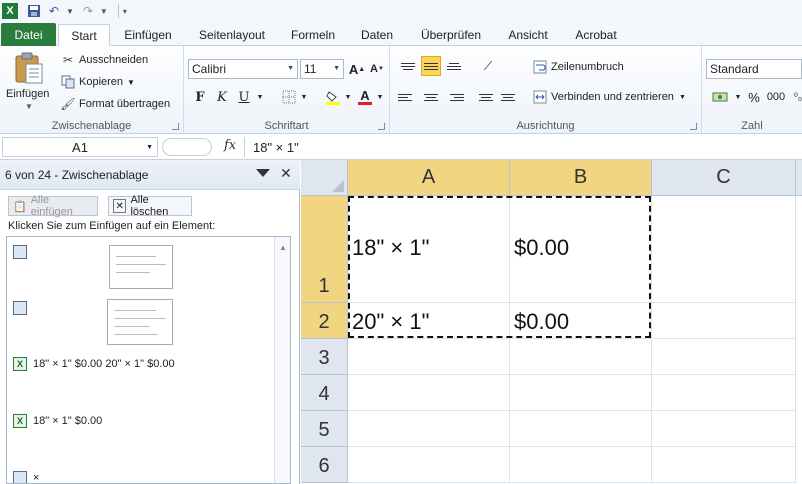 The image size is (802, 484). I want to click on align-middle-icon, so click(431, 66).